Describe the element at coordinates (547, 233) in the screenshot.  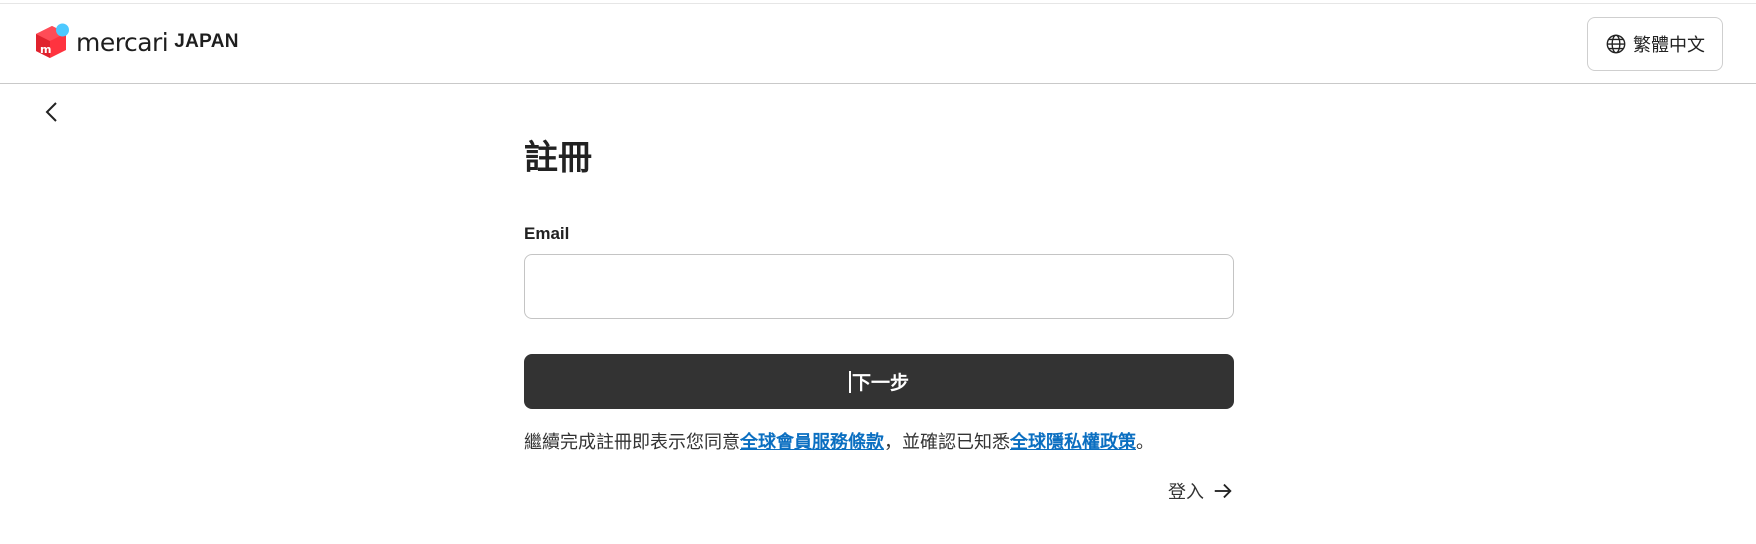
I see `email-label: Email` at that location.